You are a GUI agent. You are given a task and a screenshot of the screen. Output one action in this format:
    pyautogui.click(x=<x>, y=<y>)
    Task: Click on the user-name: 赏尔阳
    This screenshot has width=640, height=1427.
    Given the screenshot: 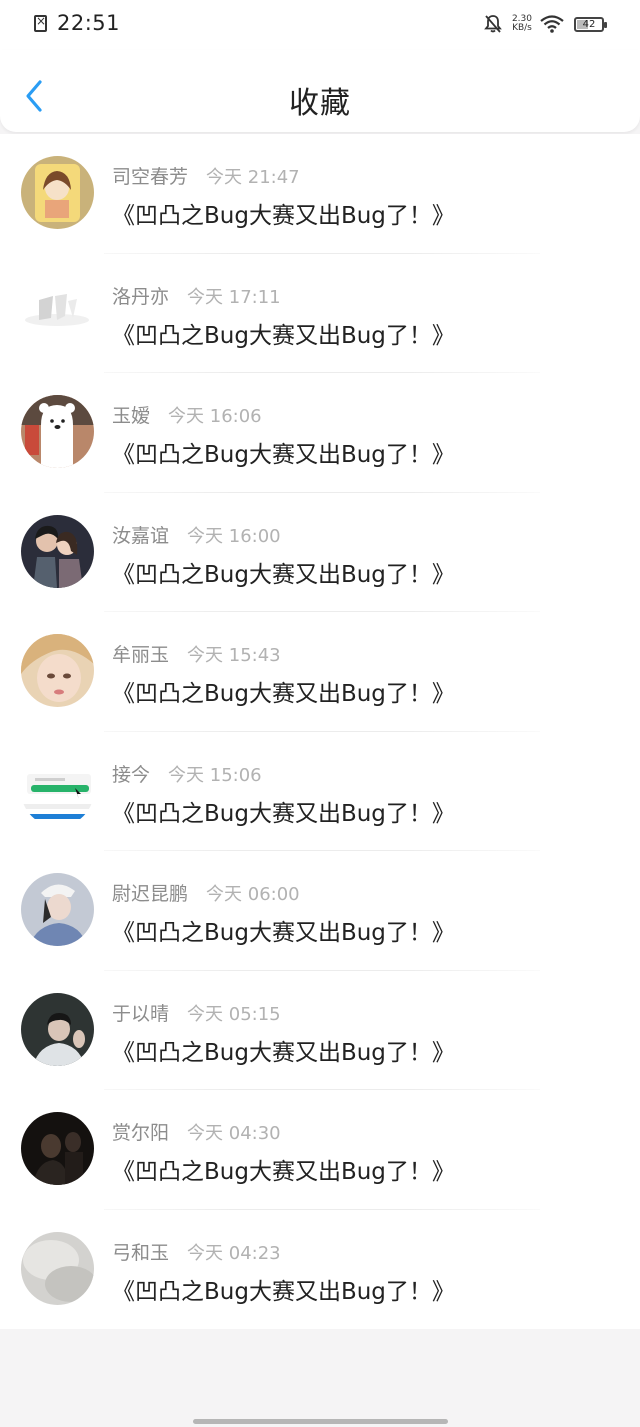 What is the action you would take?
    pyautogui.click(x=141, y=1133)
    